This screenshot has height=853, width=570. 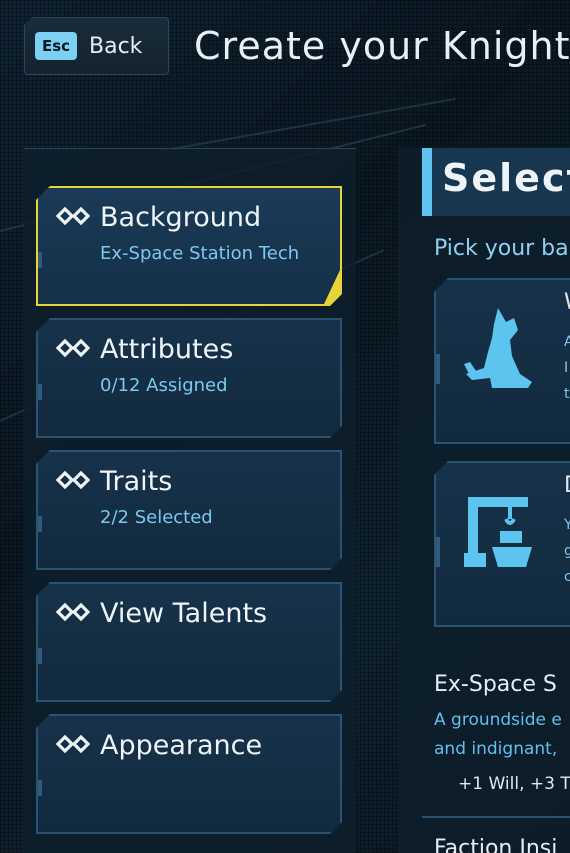 I want to click on selected-background-description: A groundside e and indignant,, so click(x=498, y=735).